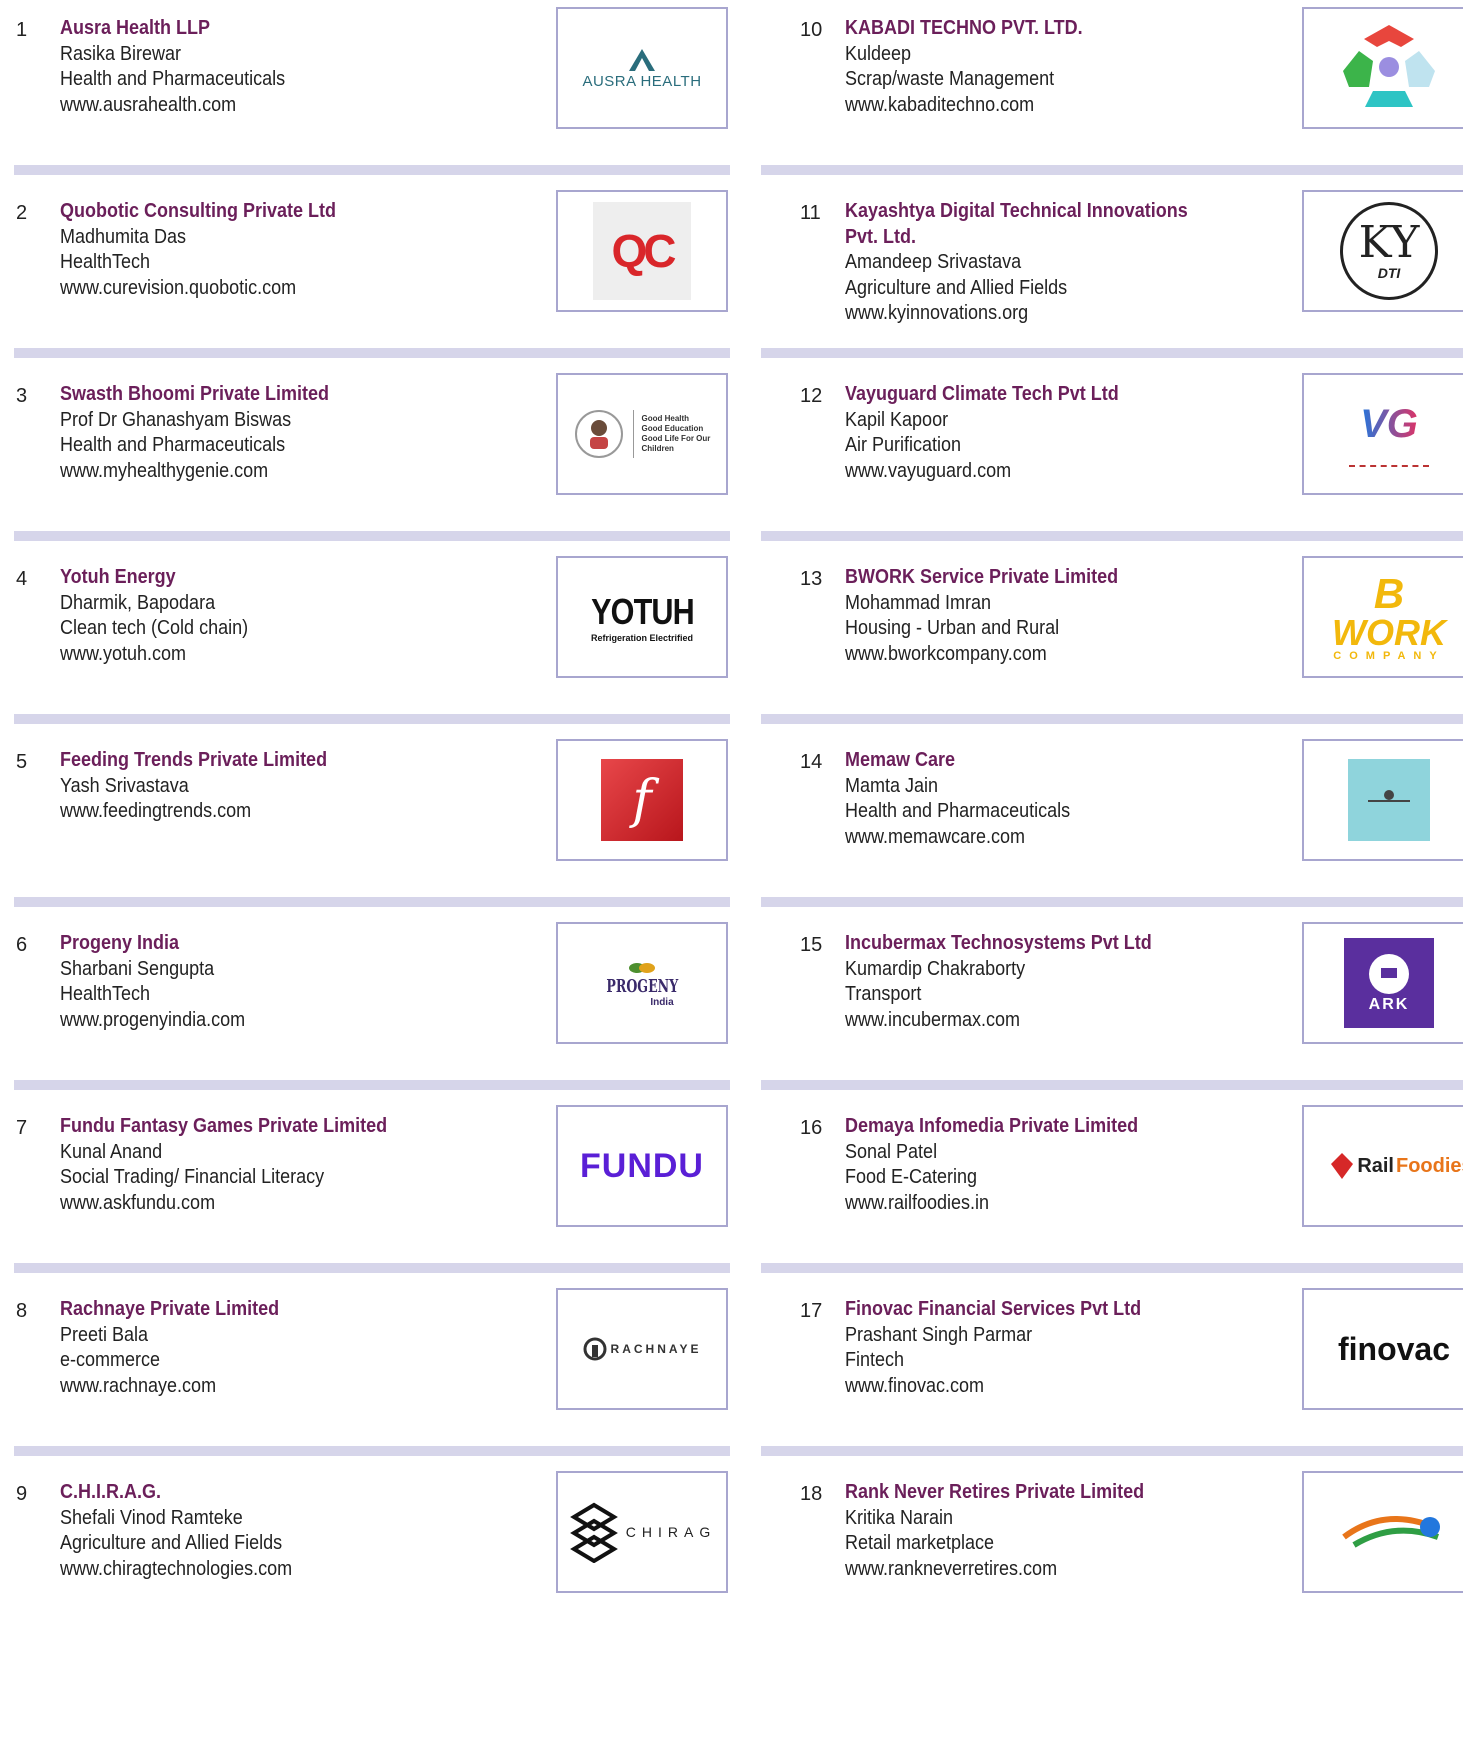  I want to click on company-detail: Amandeep Srivastava, so click(933, 262).